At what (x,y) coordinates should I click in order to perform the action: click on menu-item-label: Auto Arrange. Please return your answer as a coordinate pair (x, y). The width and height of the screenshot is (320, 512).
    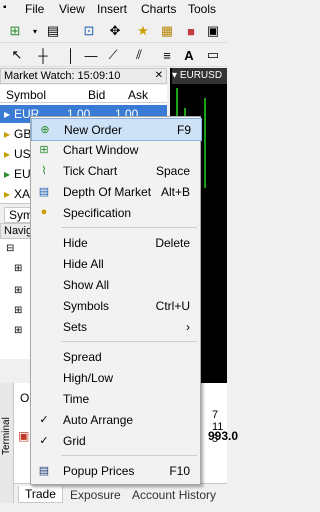
    Looking at the image, I should click on (98, 420).